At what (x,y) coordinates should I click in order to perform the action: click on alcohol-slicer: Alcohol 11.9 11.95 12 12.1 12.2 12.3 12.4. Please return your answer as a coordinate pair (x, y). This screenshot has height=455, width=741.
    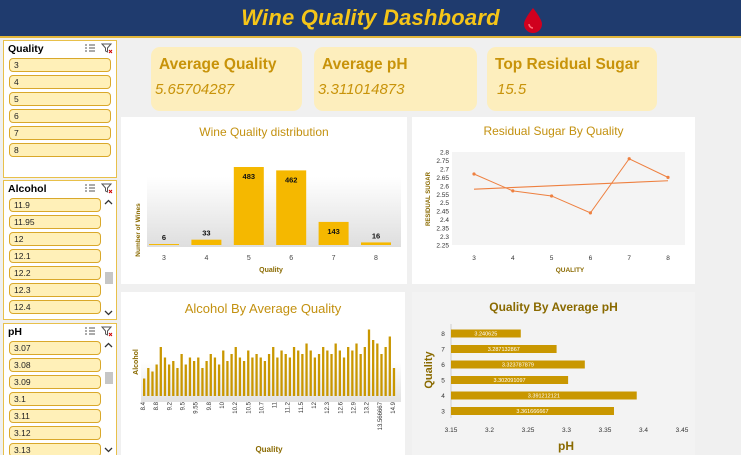
    Looking at the image, I should click on (60, 250).